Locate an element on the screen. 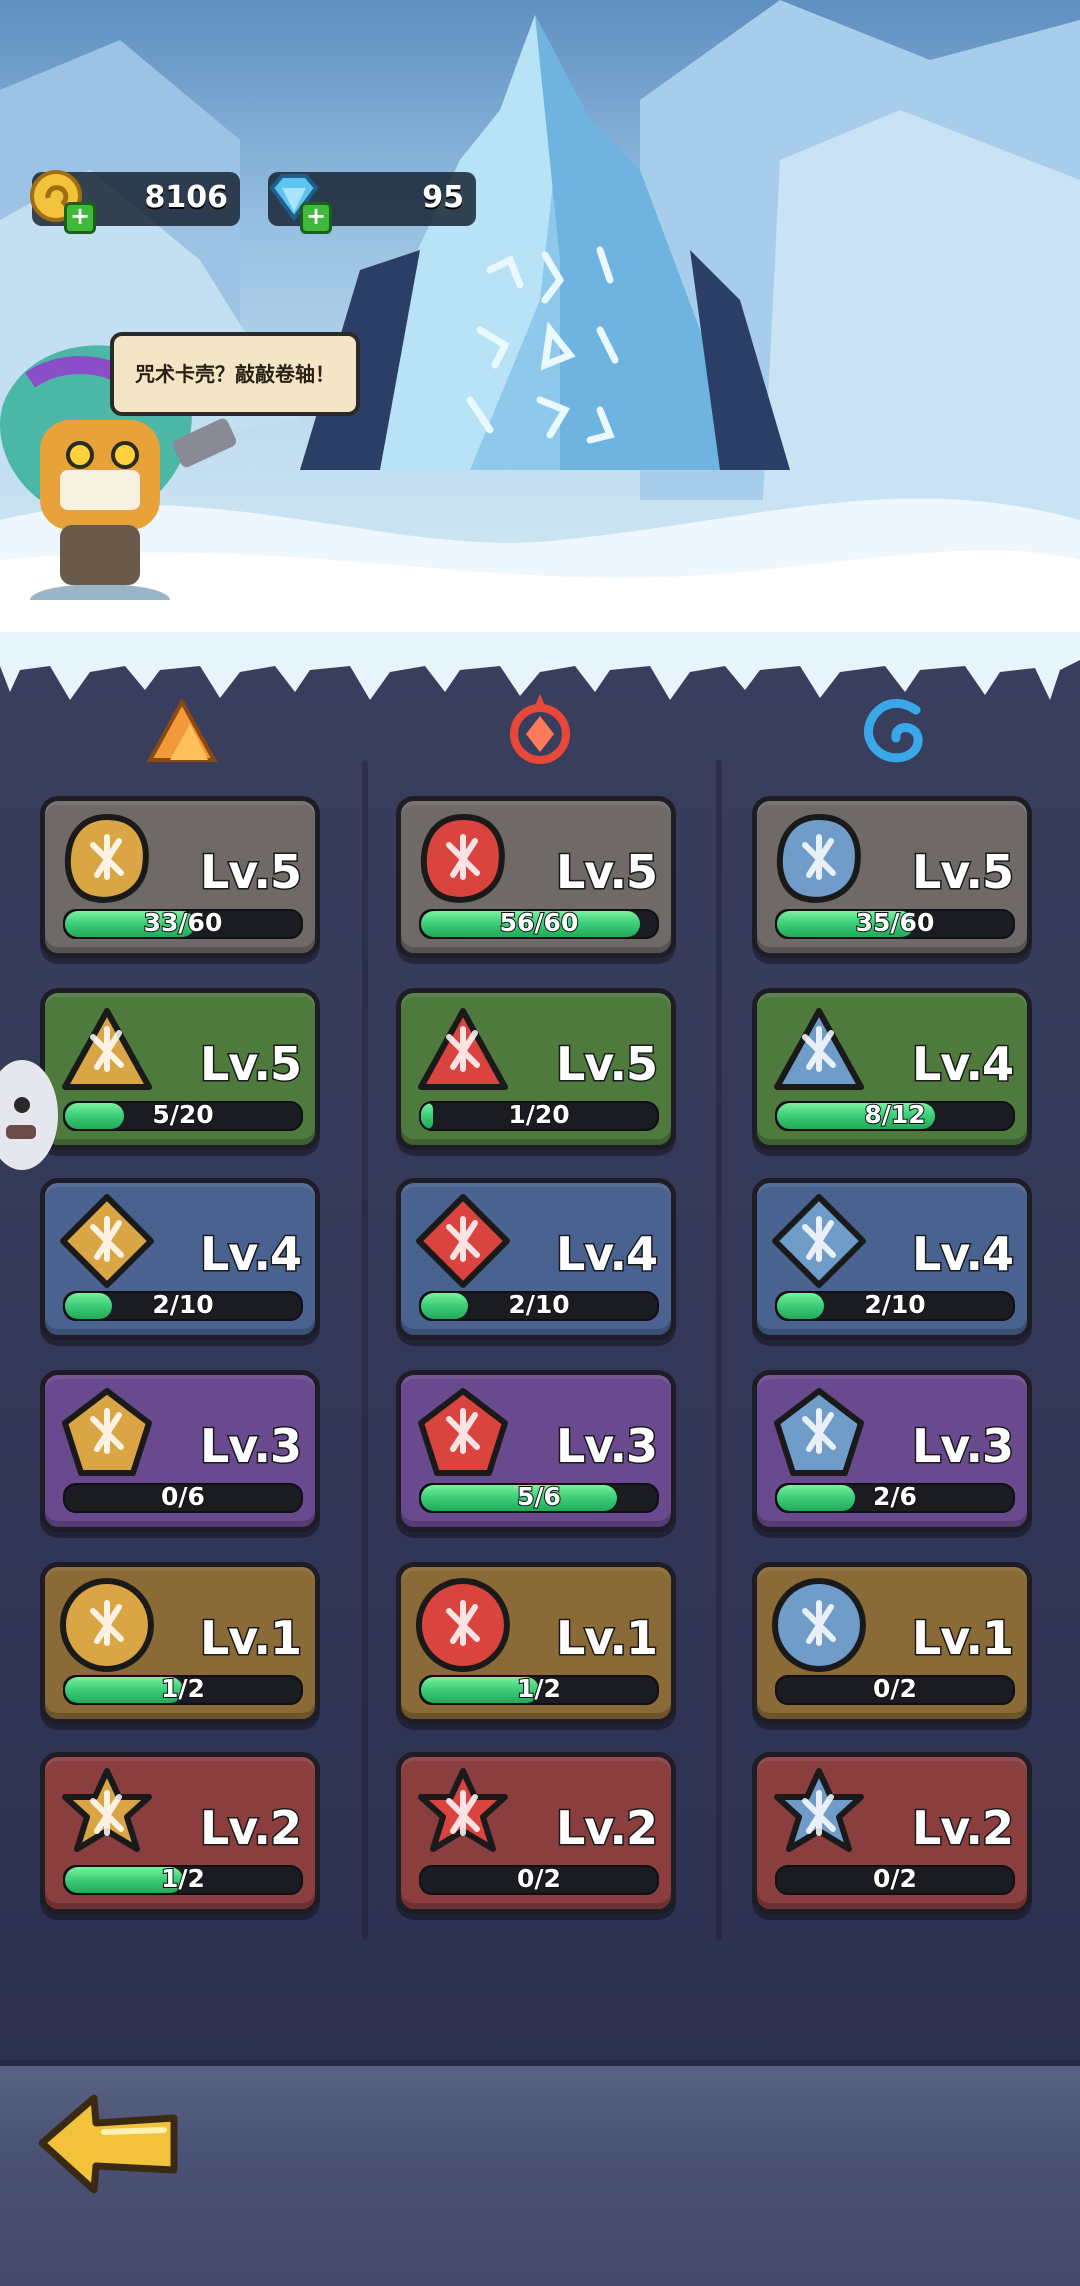 The width and height of the screenshot is (1080, 2286). water-drop-rune-icon is located at coordinates (819, 1049).